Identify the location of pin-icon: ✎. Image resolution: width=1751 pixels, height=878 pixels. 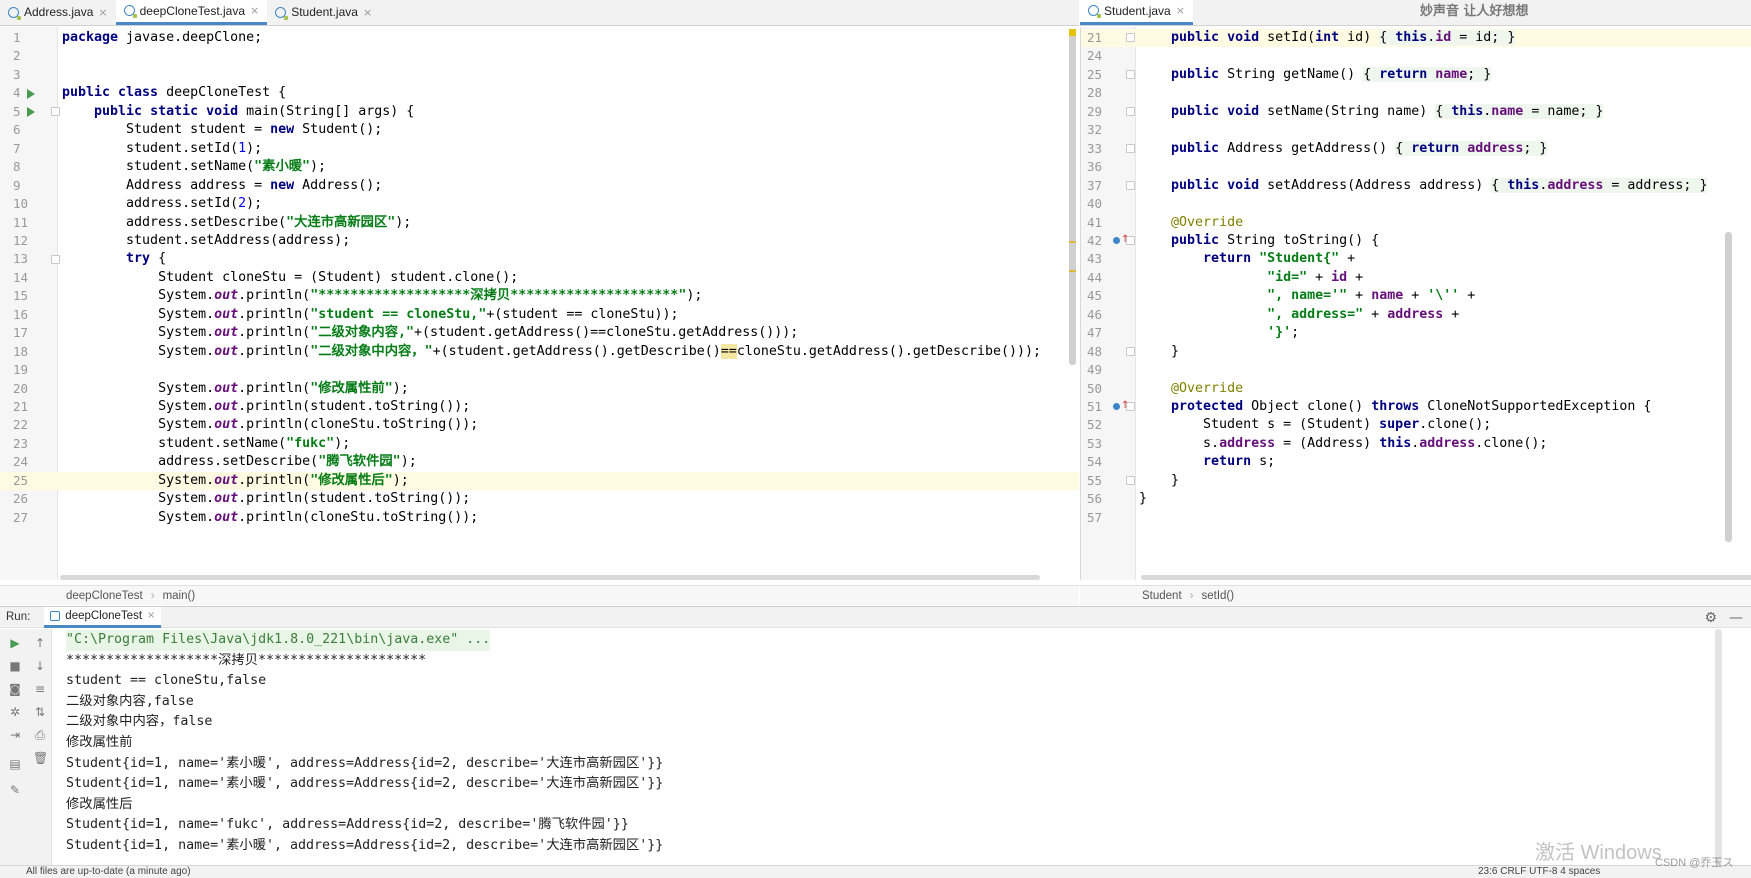
(15, 790).